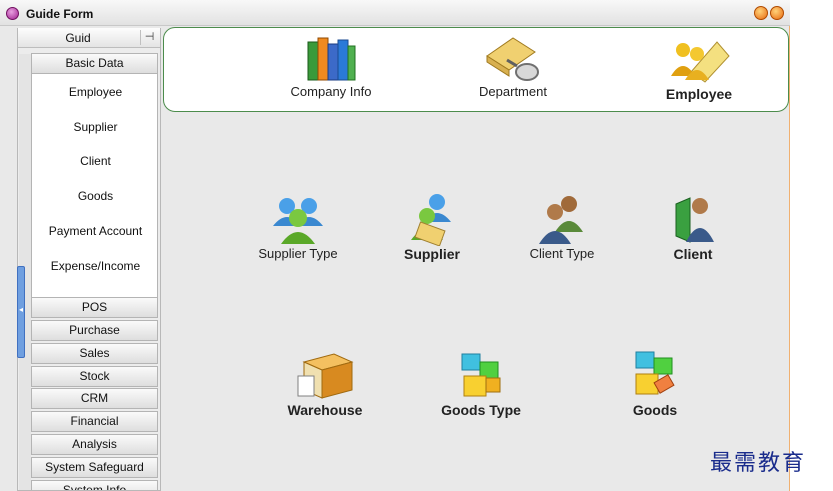 Image resolution: width=833 pixels, height=491 pixels. Describe the element at coordinates (94, 63) in the screenshot. I see `group-basic-data: Basic Data` at that location.